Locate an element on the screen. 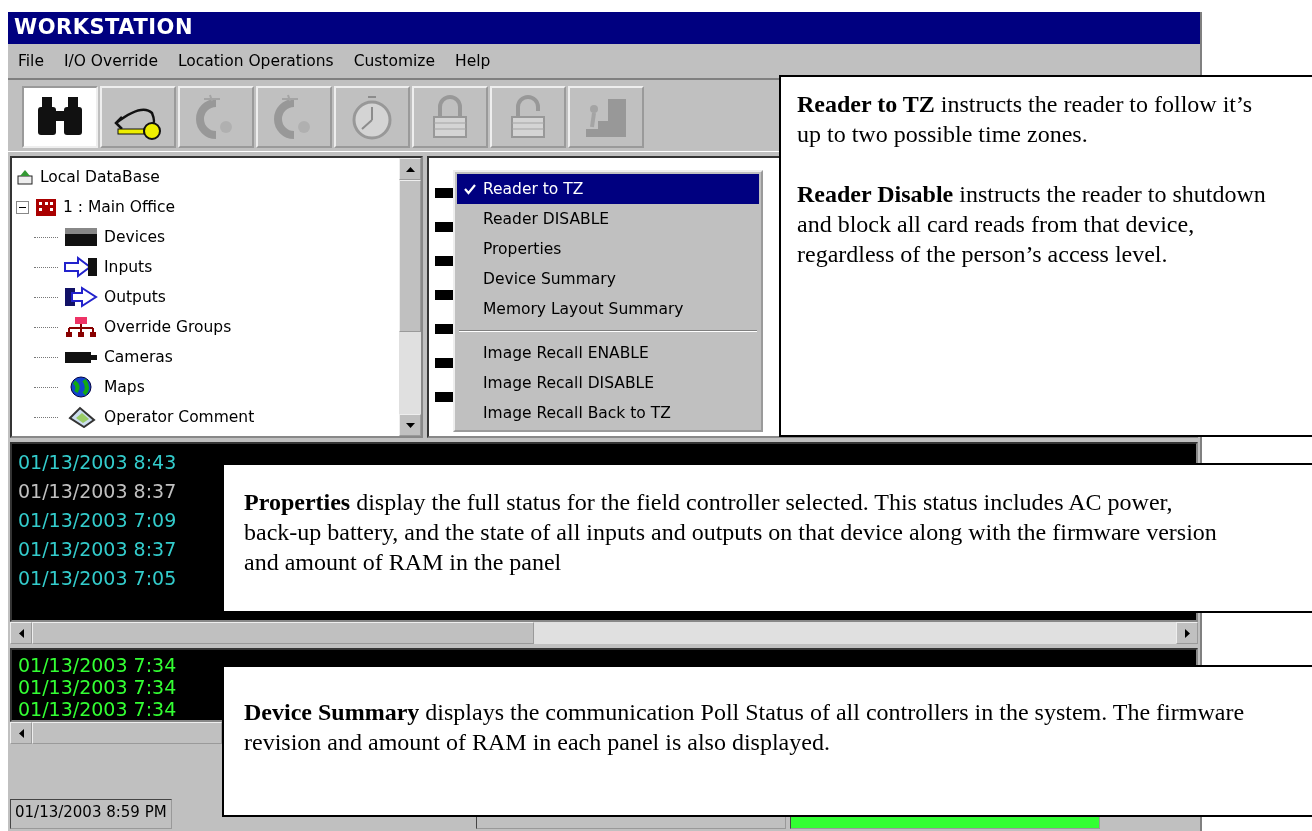 The width and height of the screenshot is (1312, 831). log-line: 01/13/2003 8:43 is located at coordinates (97, 462).